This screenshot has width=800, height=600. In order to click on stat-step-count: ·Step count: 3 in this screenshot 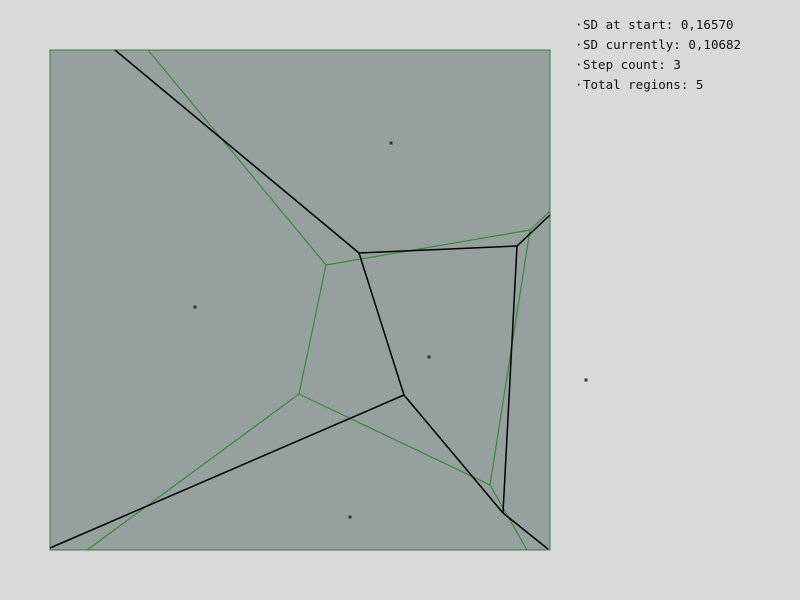, I will do `click(658, 65)`.